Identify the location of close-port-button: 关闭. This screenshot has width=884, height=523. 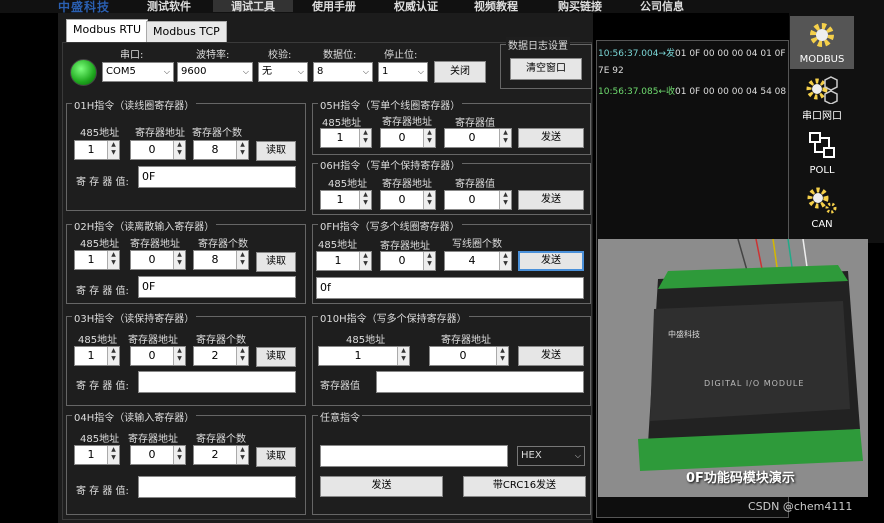
(460, 72).